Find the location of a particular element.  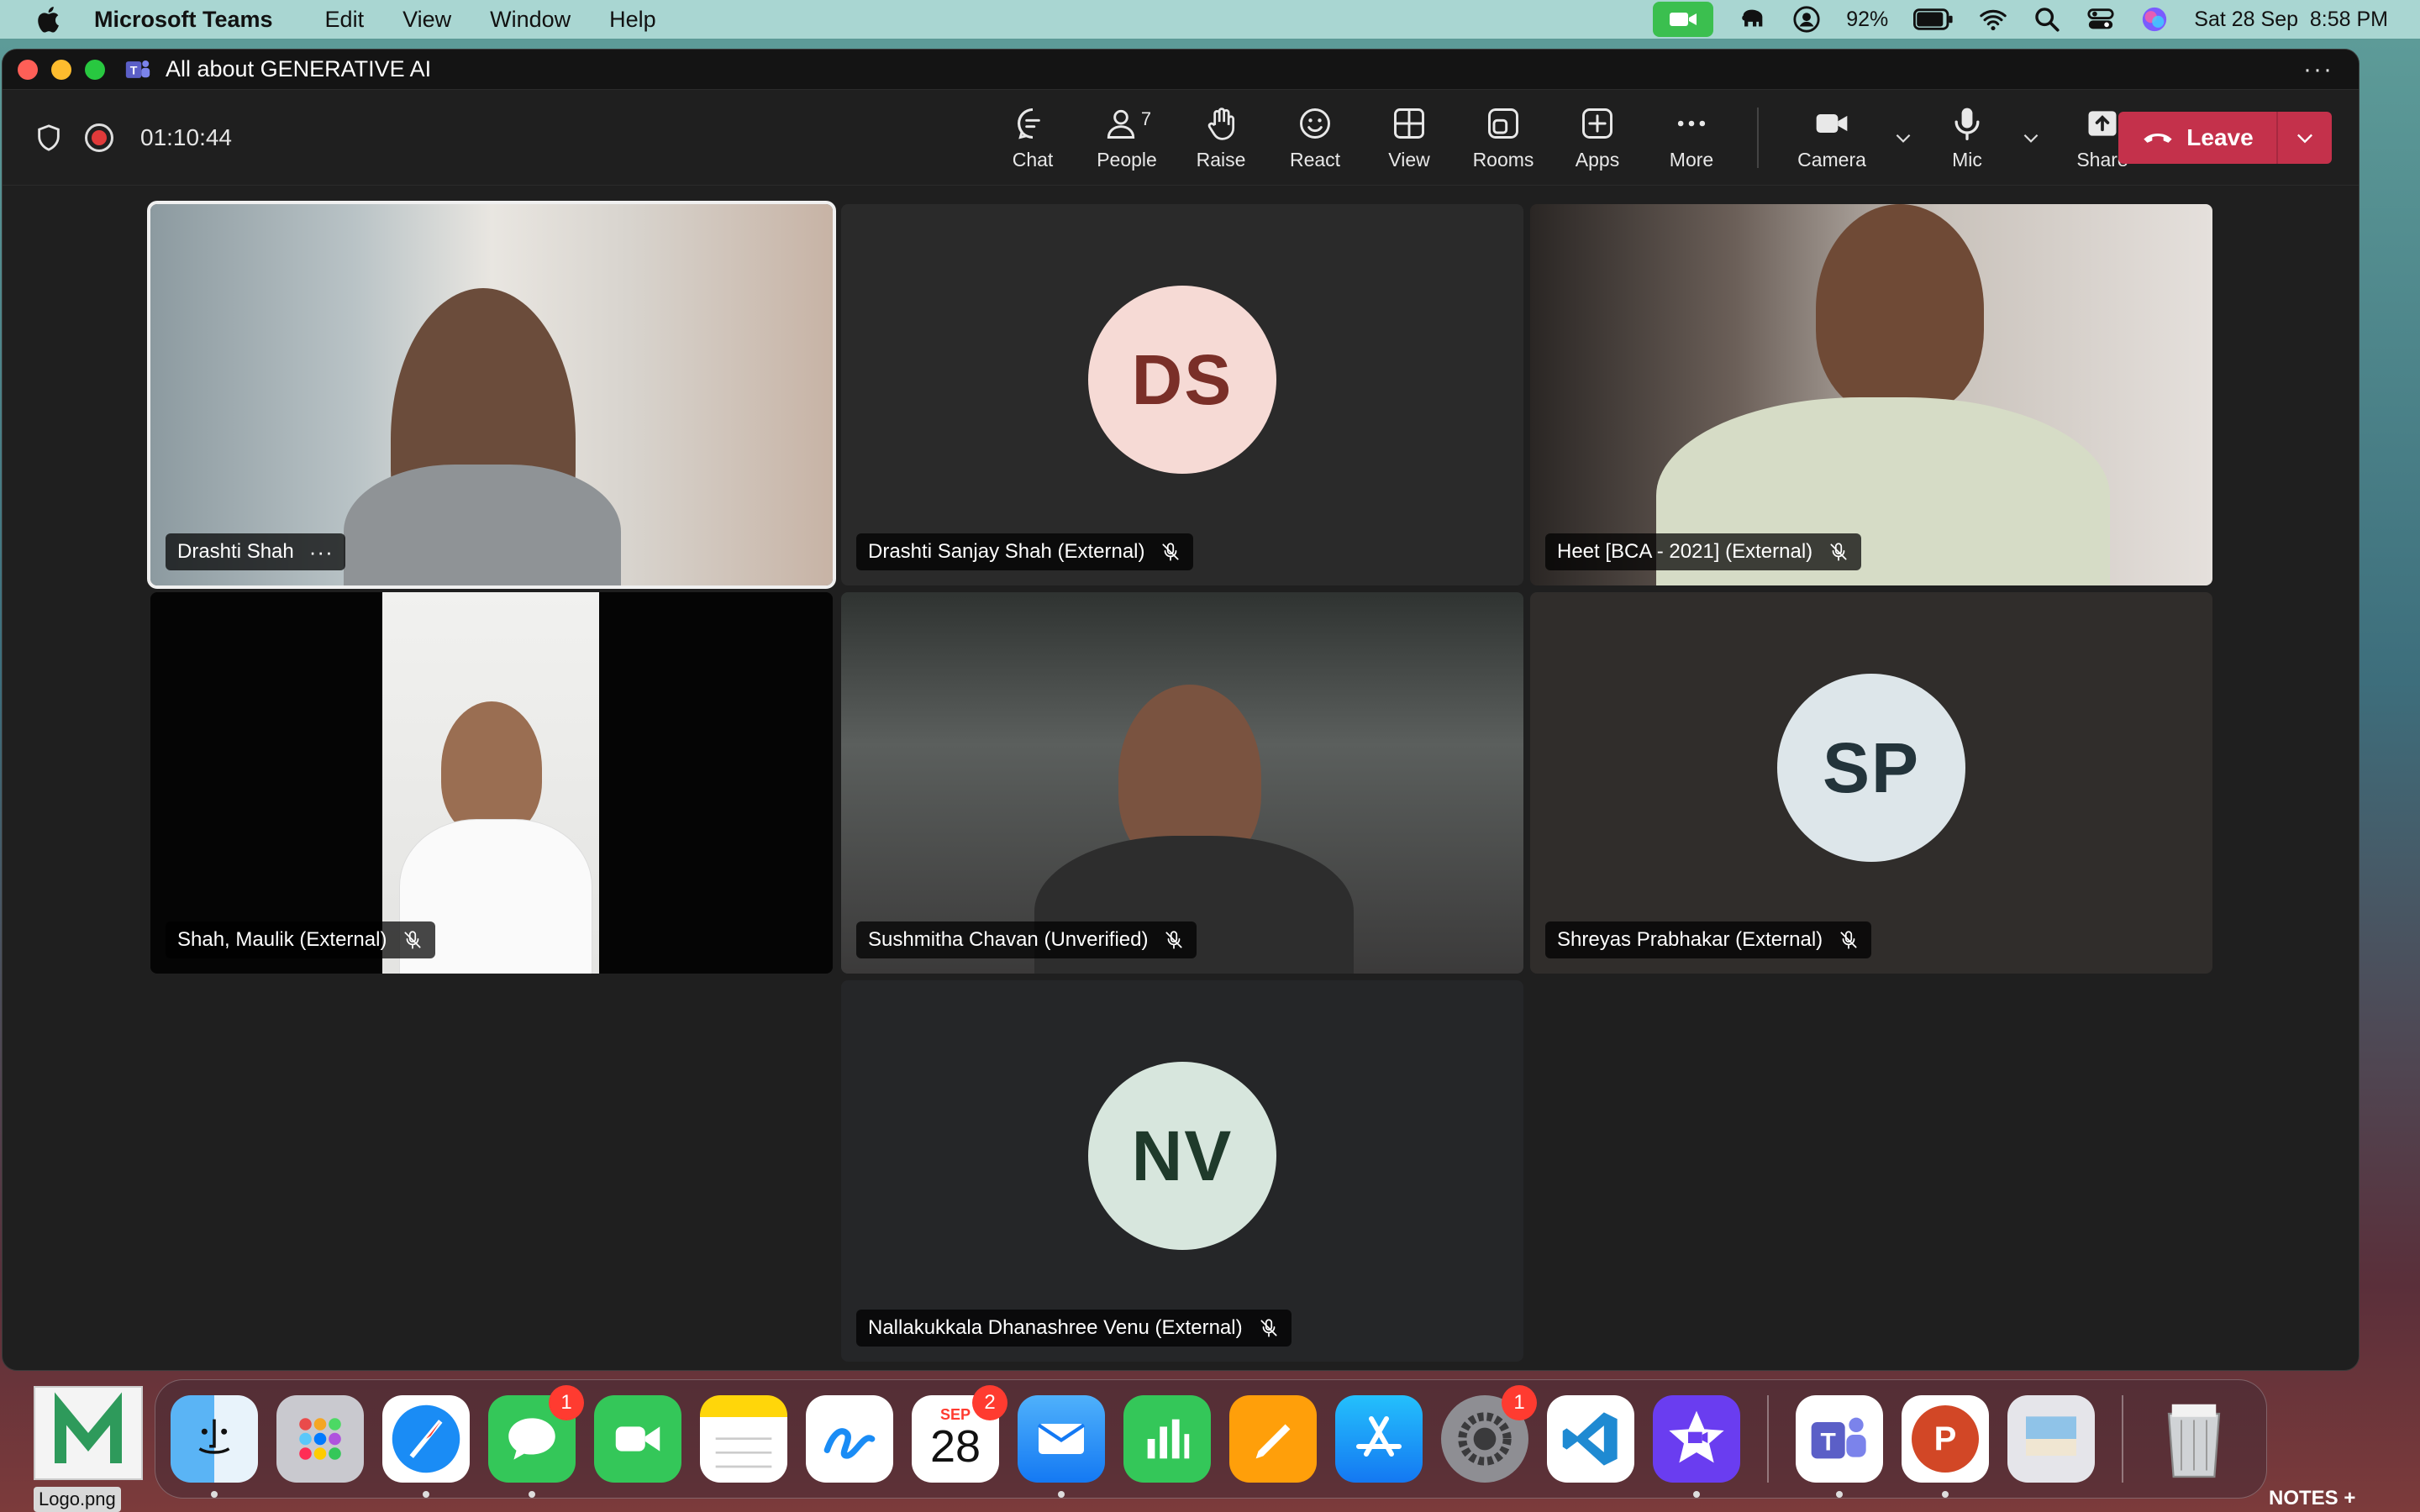

elephant-icon is located at coordinates (1753, 19).